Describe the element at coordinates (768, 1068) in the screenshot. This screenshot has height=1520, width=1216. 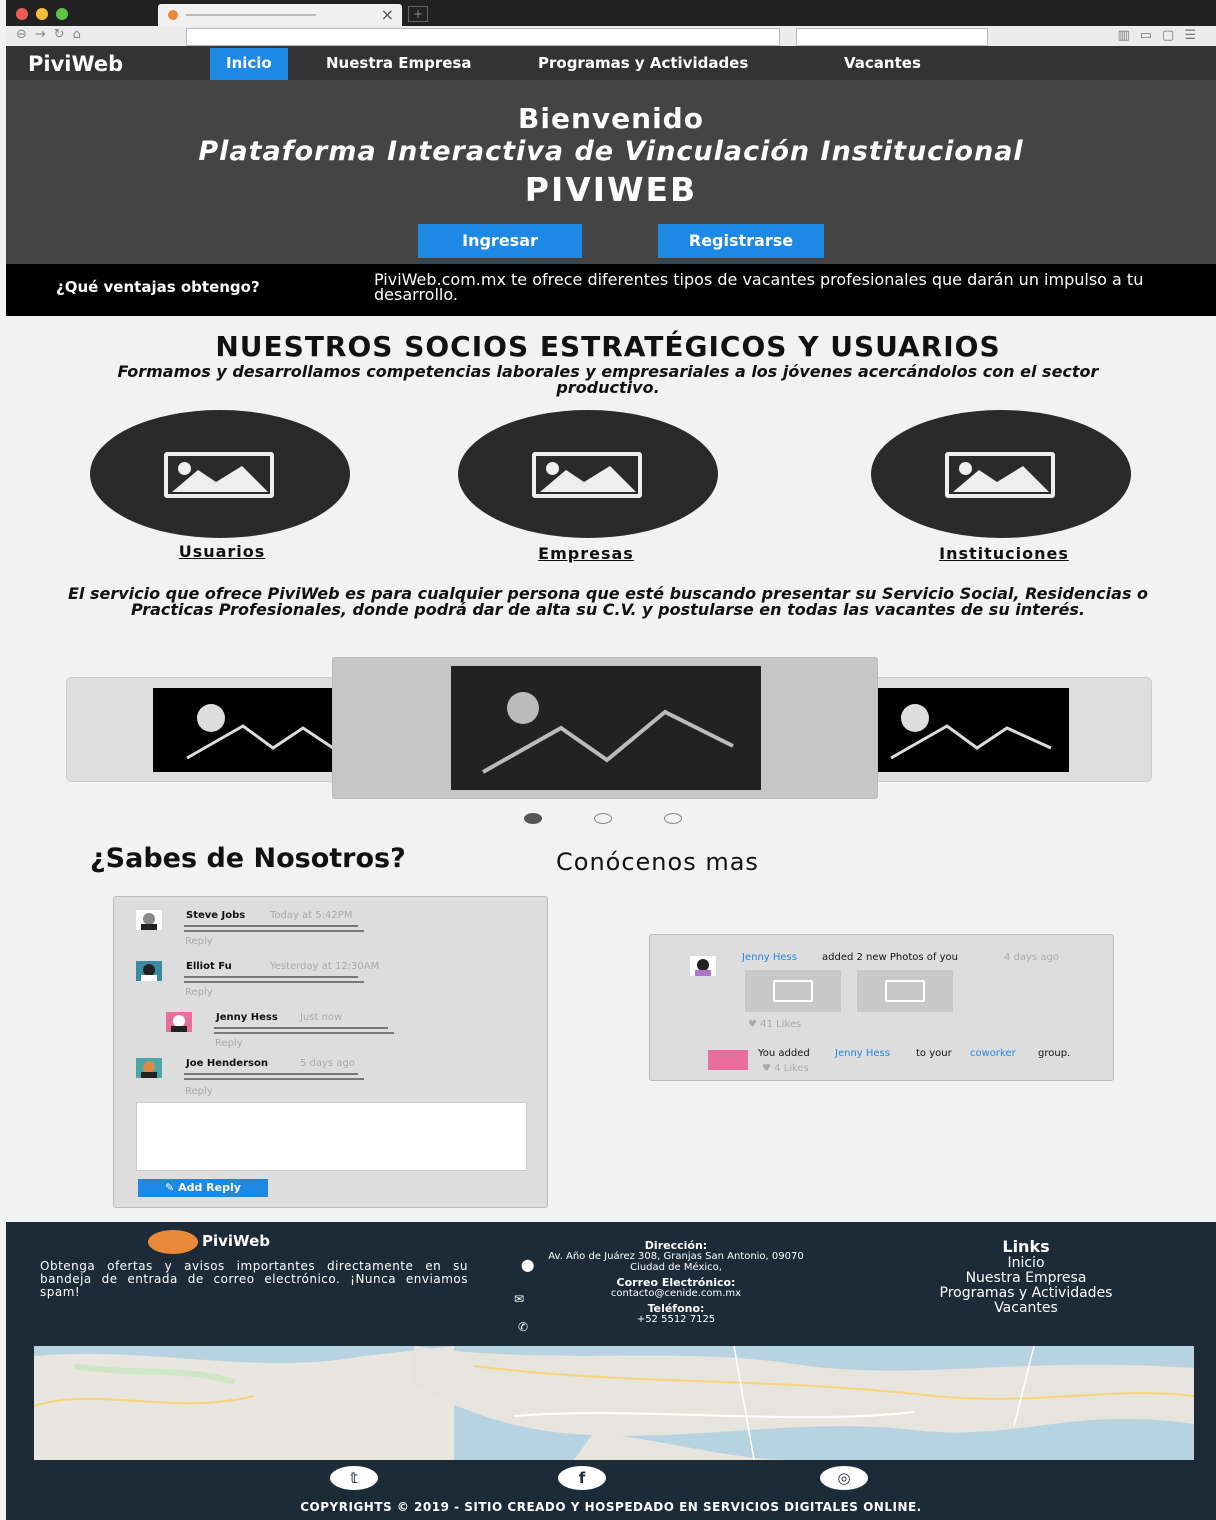
I see `heart-icon: ♥` at that location.